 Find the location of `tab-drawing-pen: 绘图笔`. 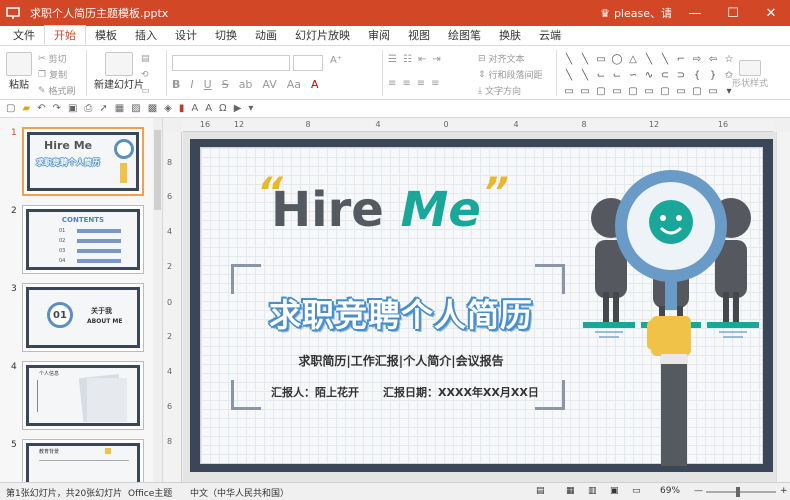

tab-drawing-pen: 绘图笔 is located at coordinates (464, 35).